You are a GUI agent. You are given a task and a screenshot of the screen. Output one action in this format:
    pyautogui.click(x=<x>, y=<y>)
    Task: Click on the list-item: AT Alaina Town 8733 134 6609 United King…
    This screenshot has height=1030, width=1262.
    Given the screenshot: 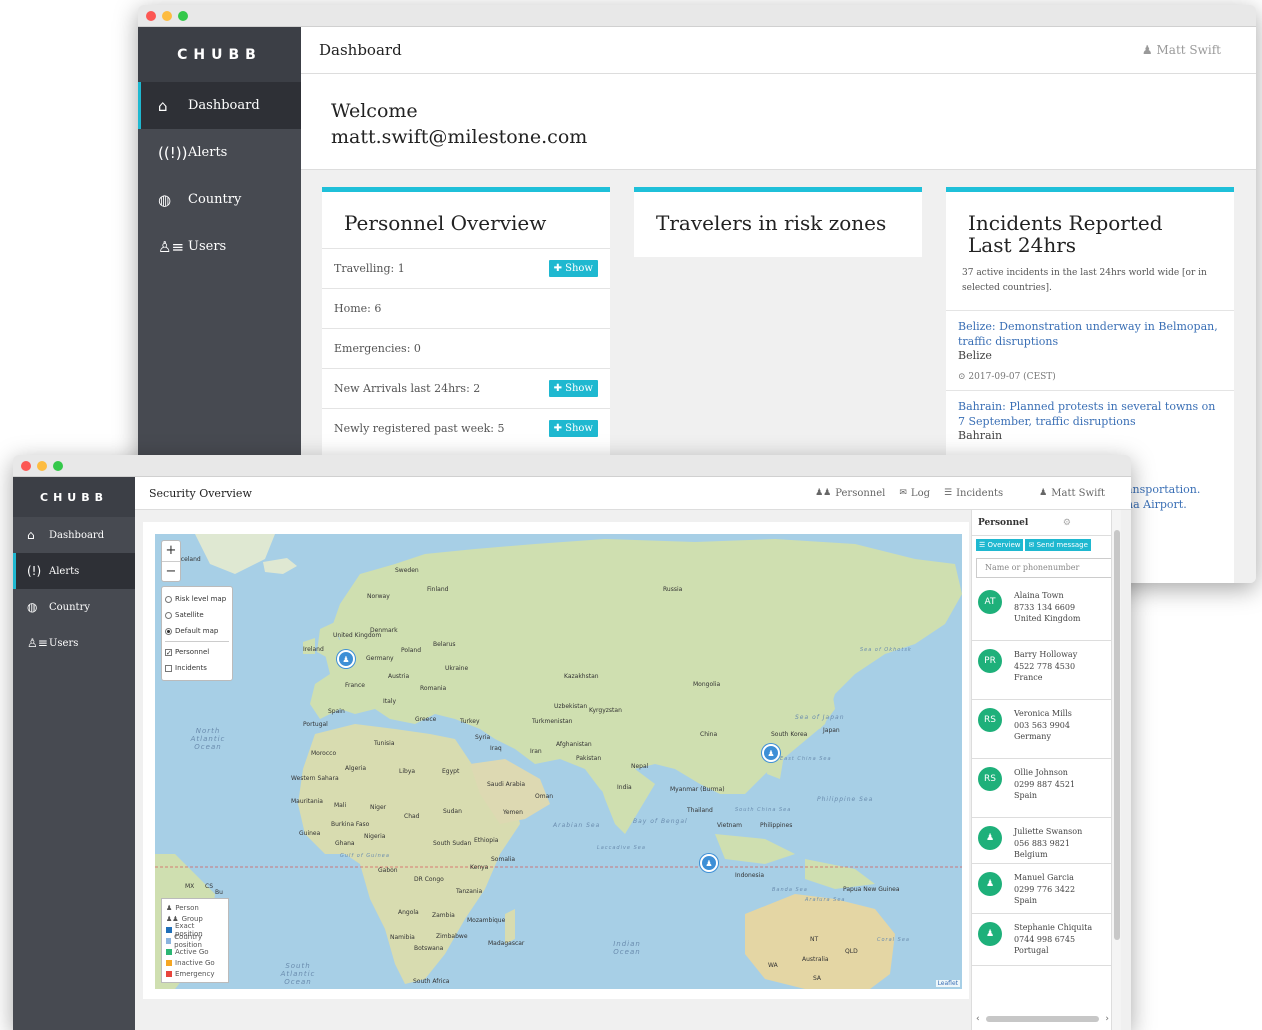 What is the action you would take?
    pyautogui.click(x=1046, y=611)
    